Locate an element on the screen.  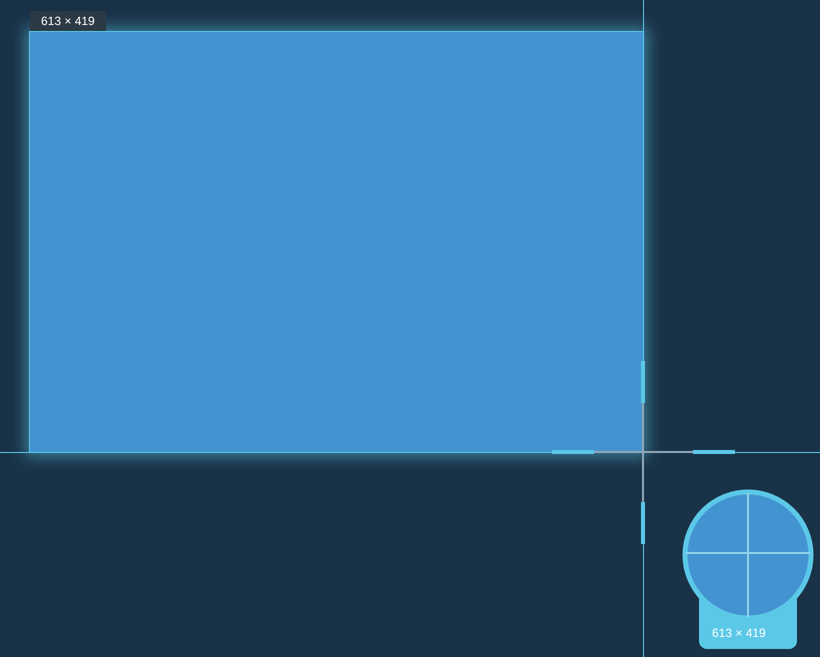
size-label: 613 × 419 is located at coordinates (68, 21).